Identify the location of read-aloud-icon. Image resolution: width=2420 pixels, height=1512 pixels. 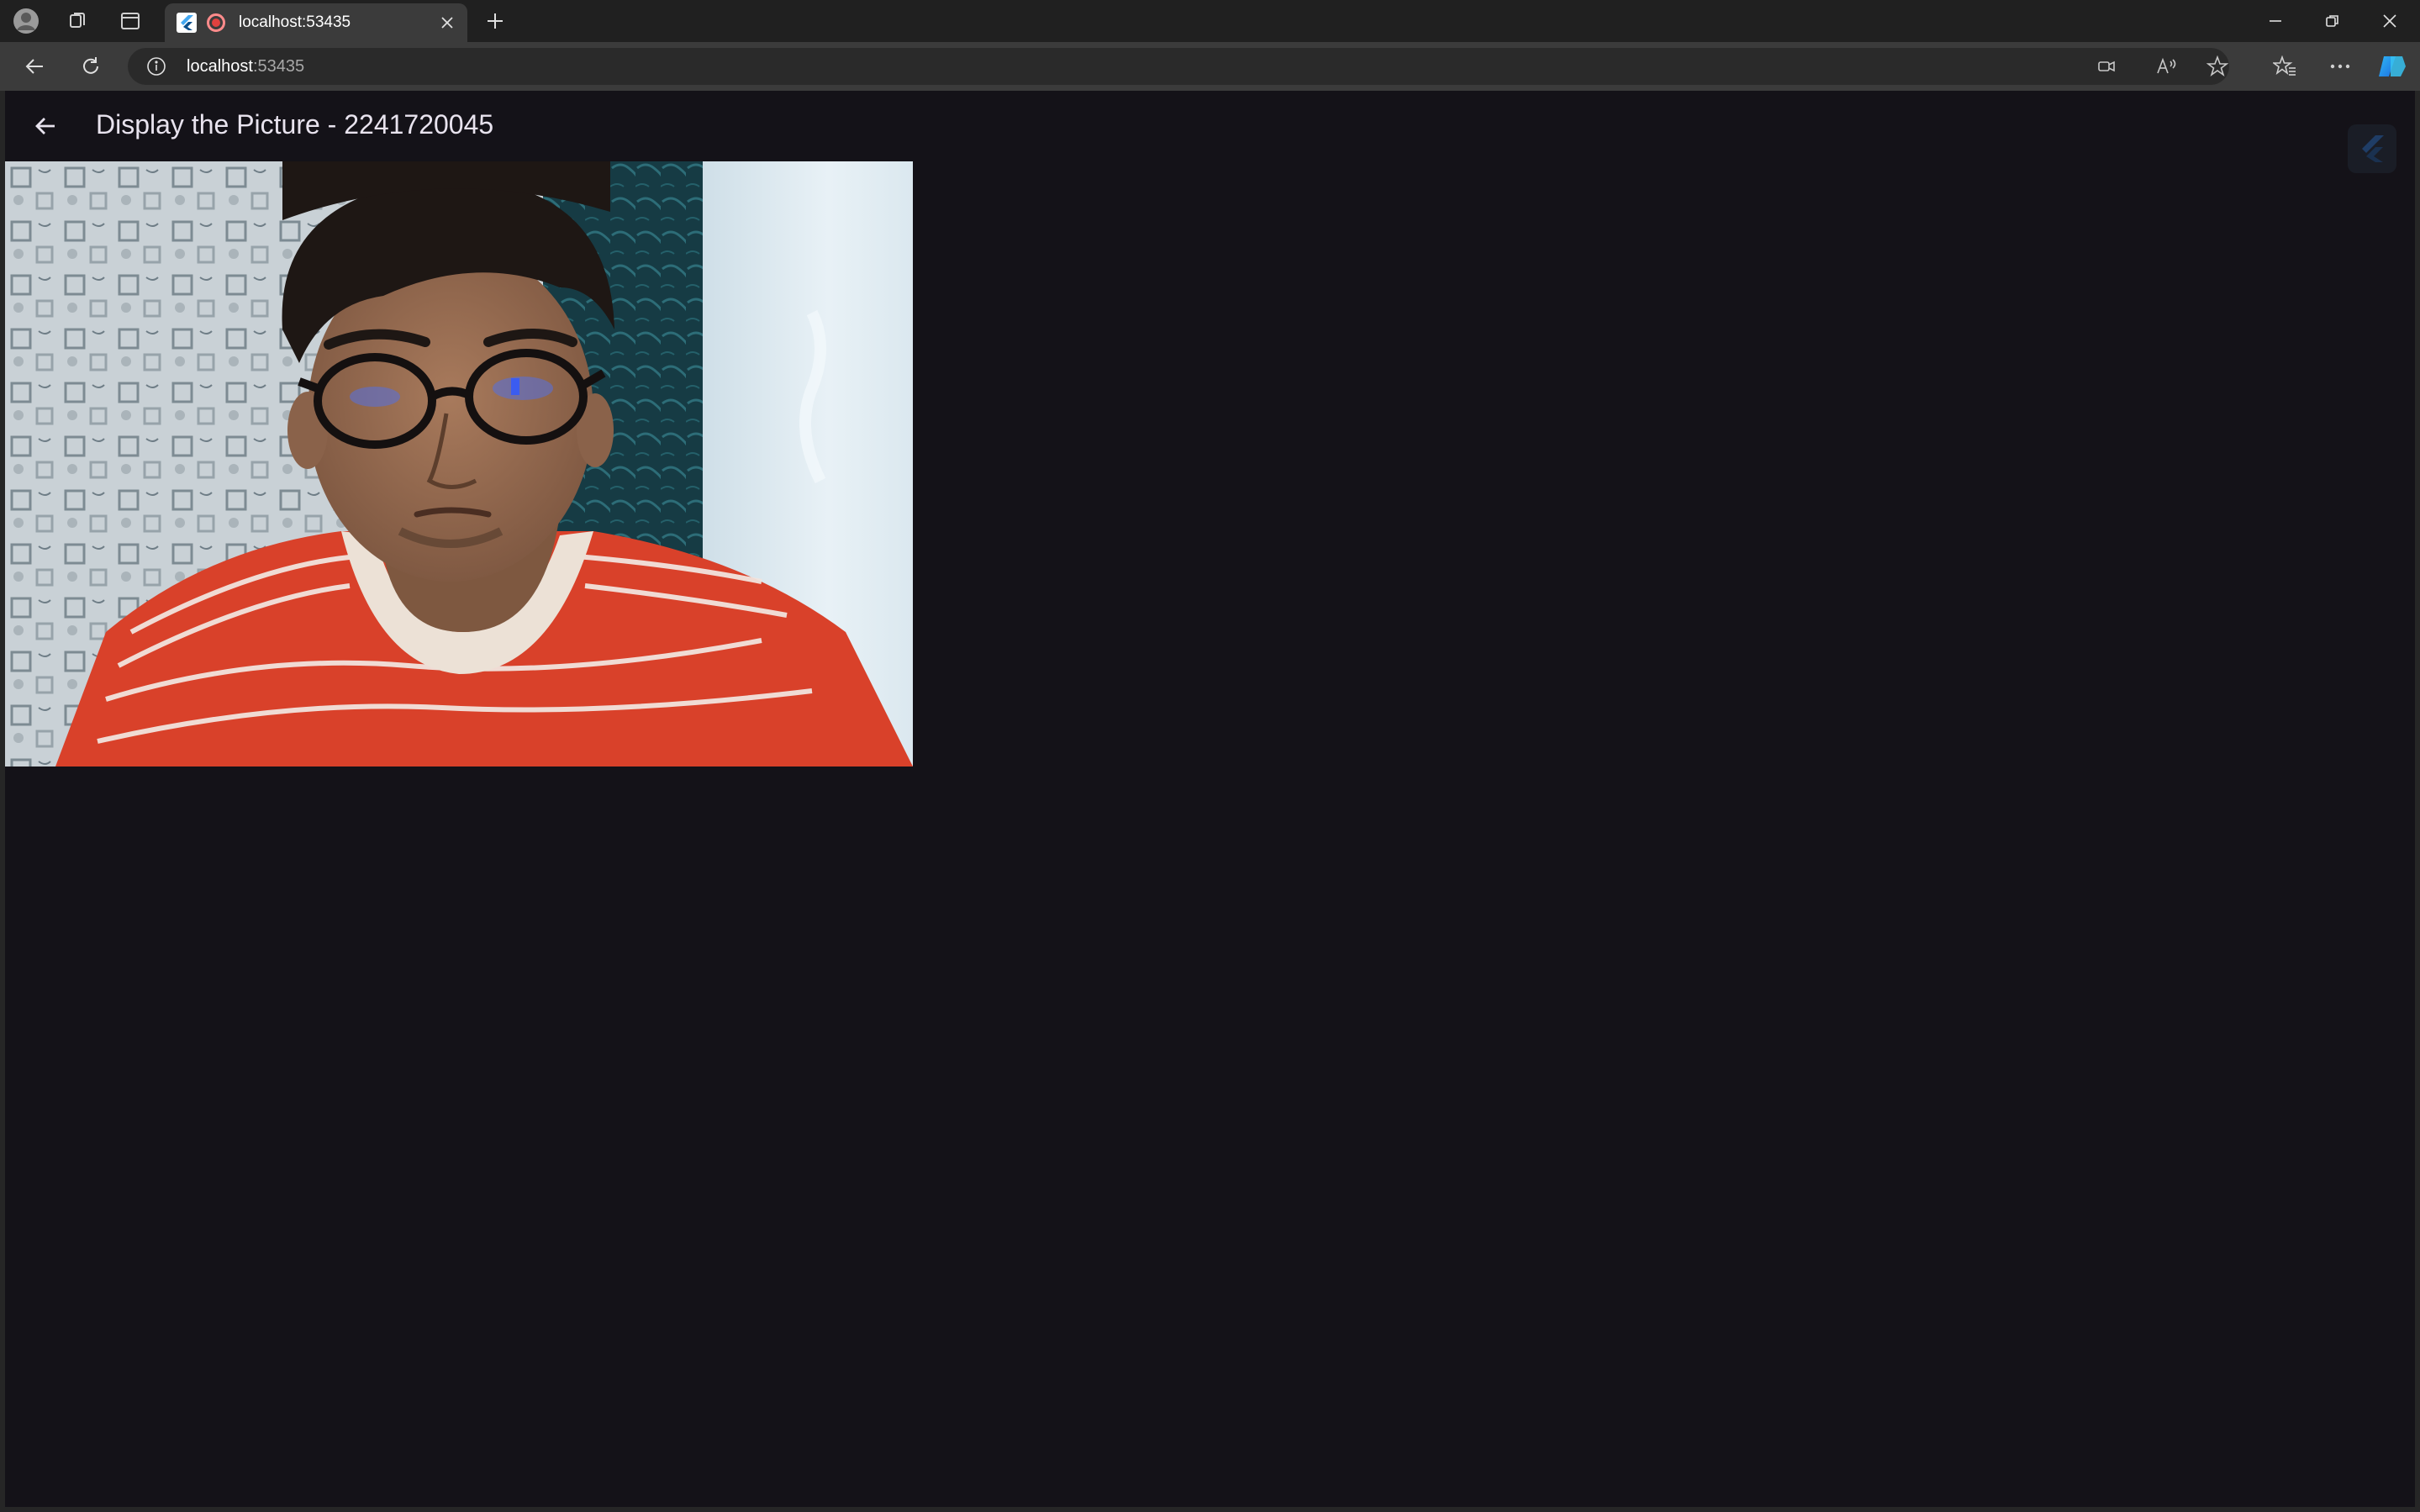
(2166, 66).